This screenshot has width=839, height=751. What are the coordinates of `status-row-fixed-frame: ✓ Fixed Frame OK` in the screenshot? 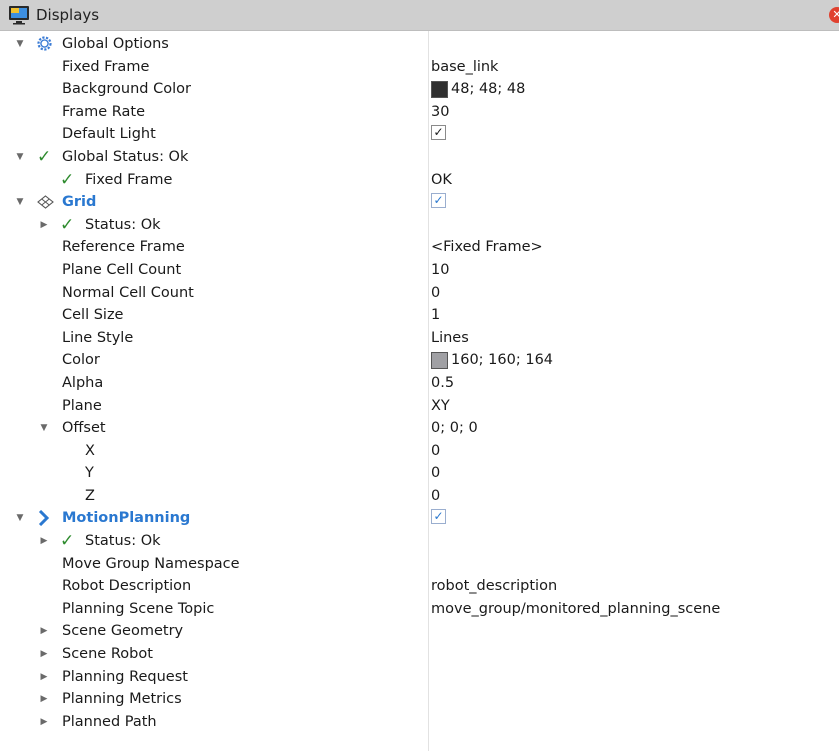 It's located at (419, 180).